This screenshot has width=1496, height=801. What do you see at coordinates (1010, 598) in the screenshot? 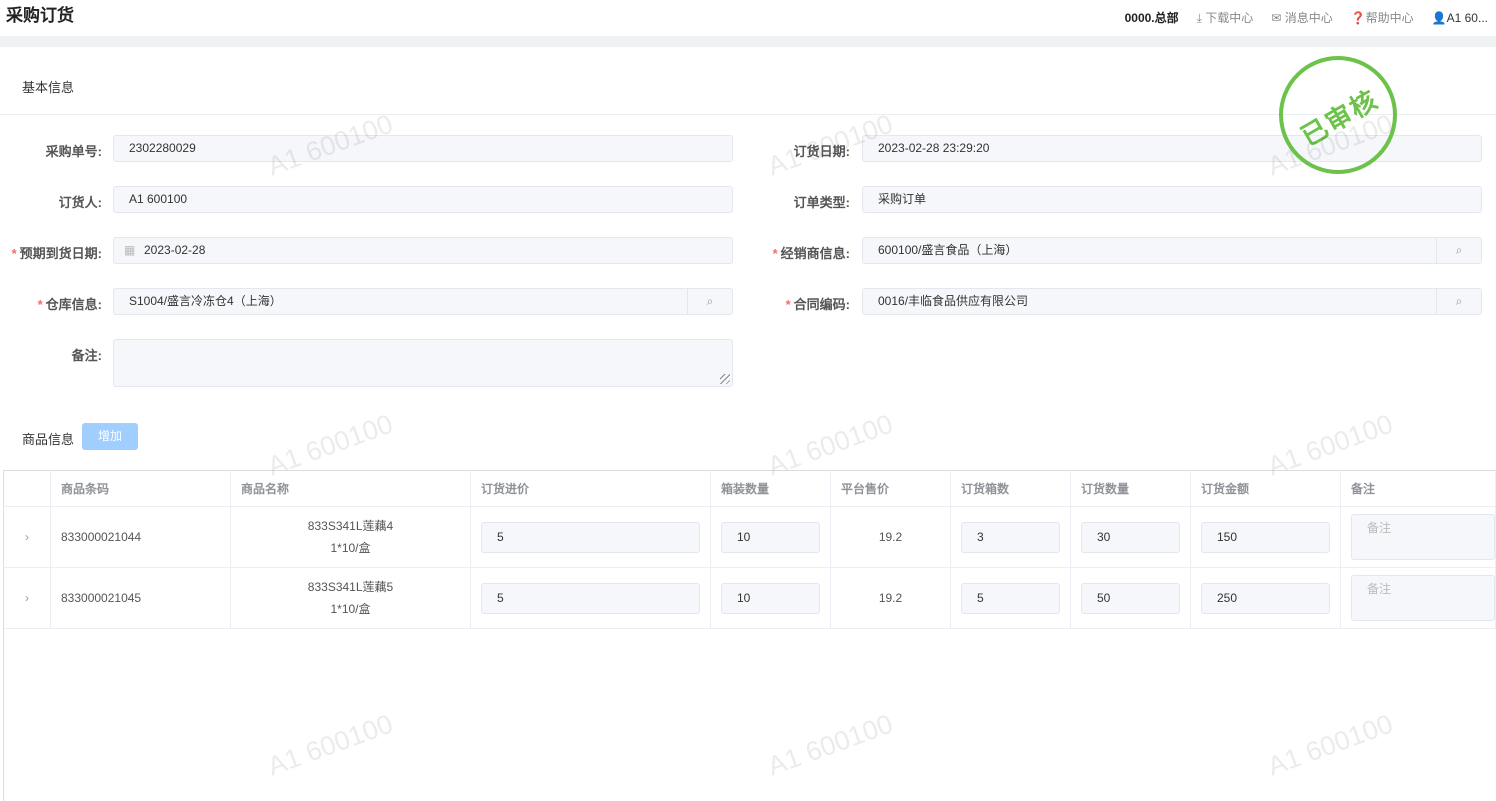
I see `boxes-input: 5` at bounding box center [1010, 598].